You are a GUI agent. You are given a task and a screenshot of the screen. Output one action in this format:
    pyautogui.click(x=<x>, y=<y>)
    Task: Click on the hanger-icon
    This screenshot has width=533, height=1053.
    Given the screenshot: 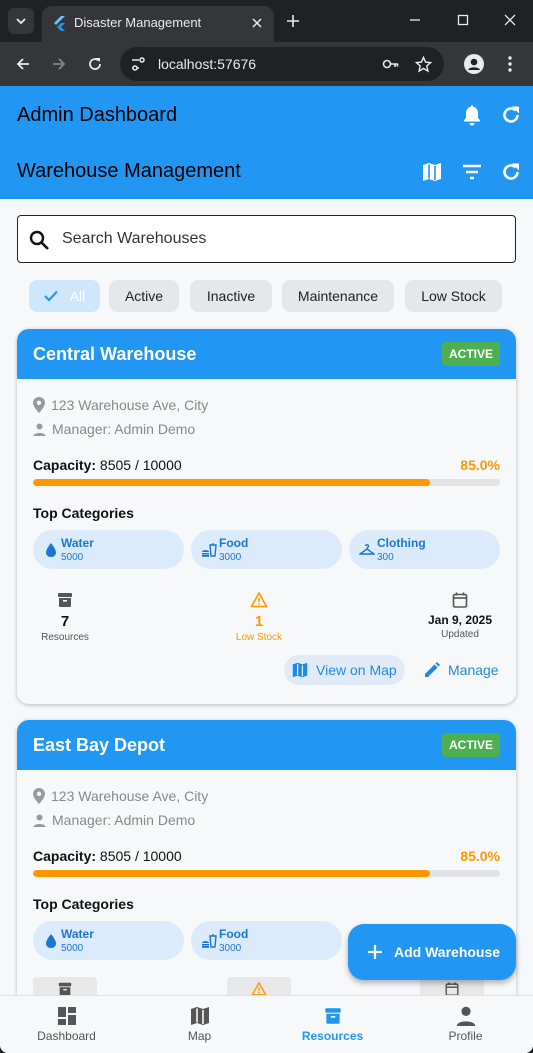 What is the action you would take?
    pyautogui.click(x=367, y=549)
    